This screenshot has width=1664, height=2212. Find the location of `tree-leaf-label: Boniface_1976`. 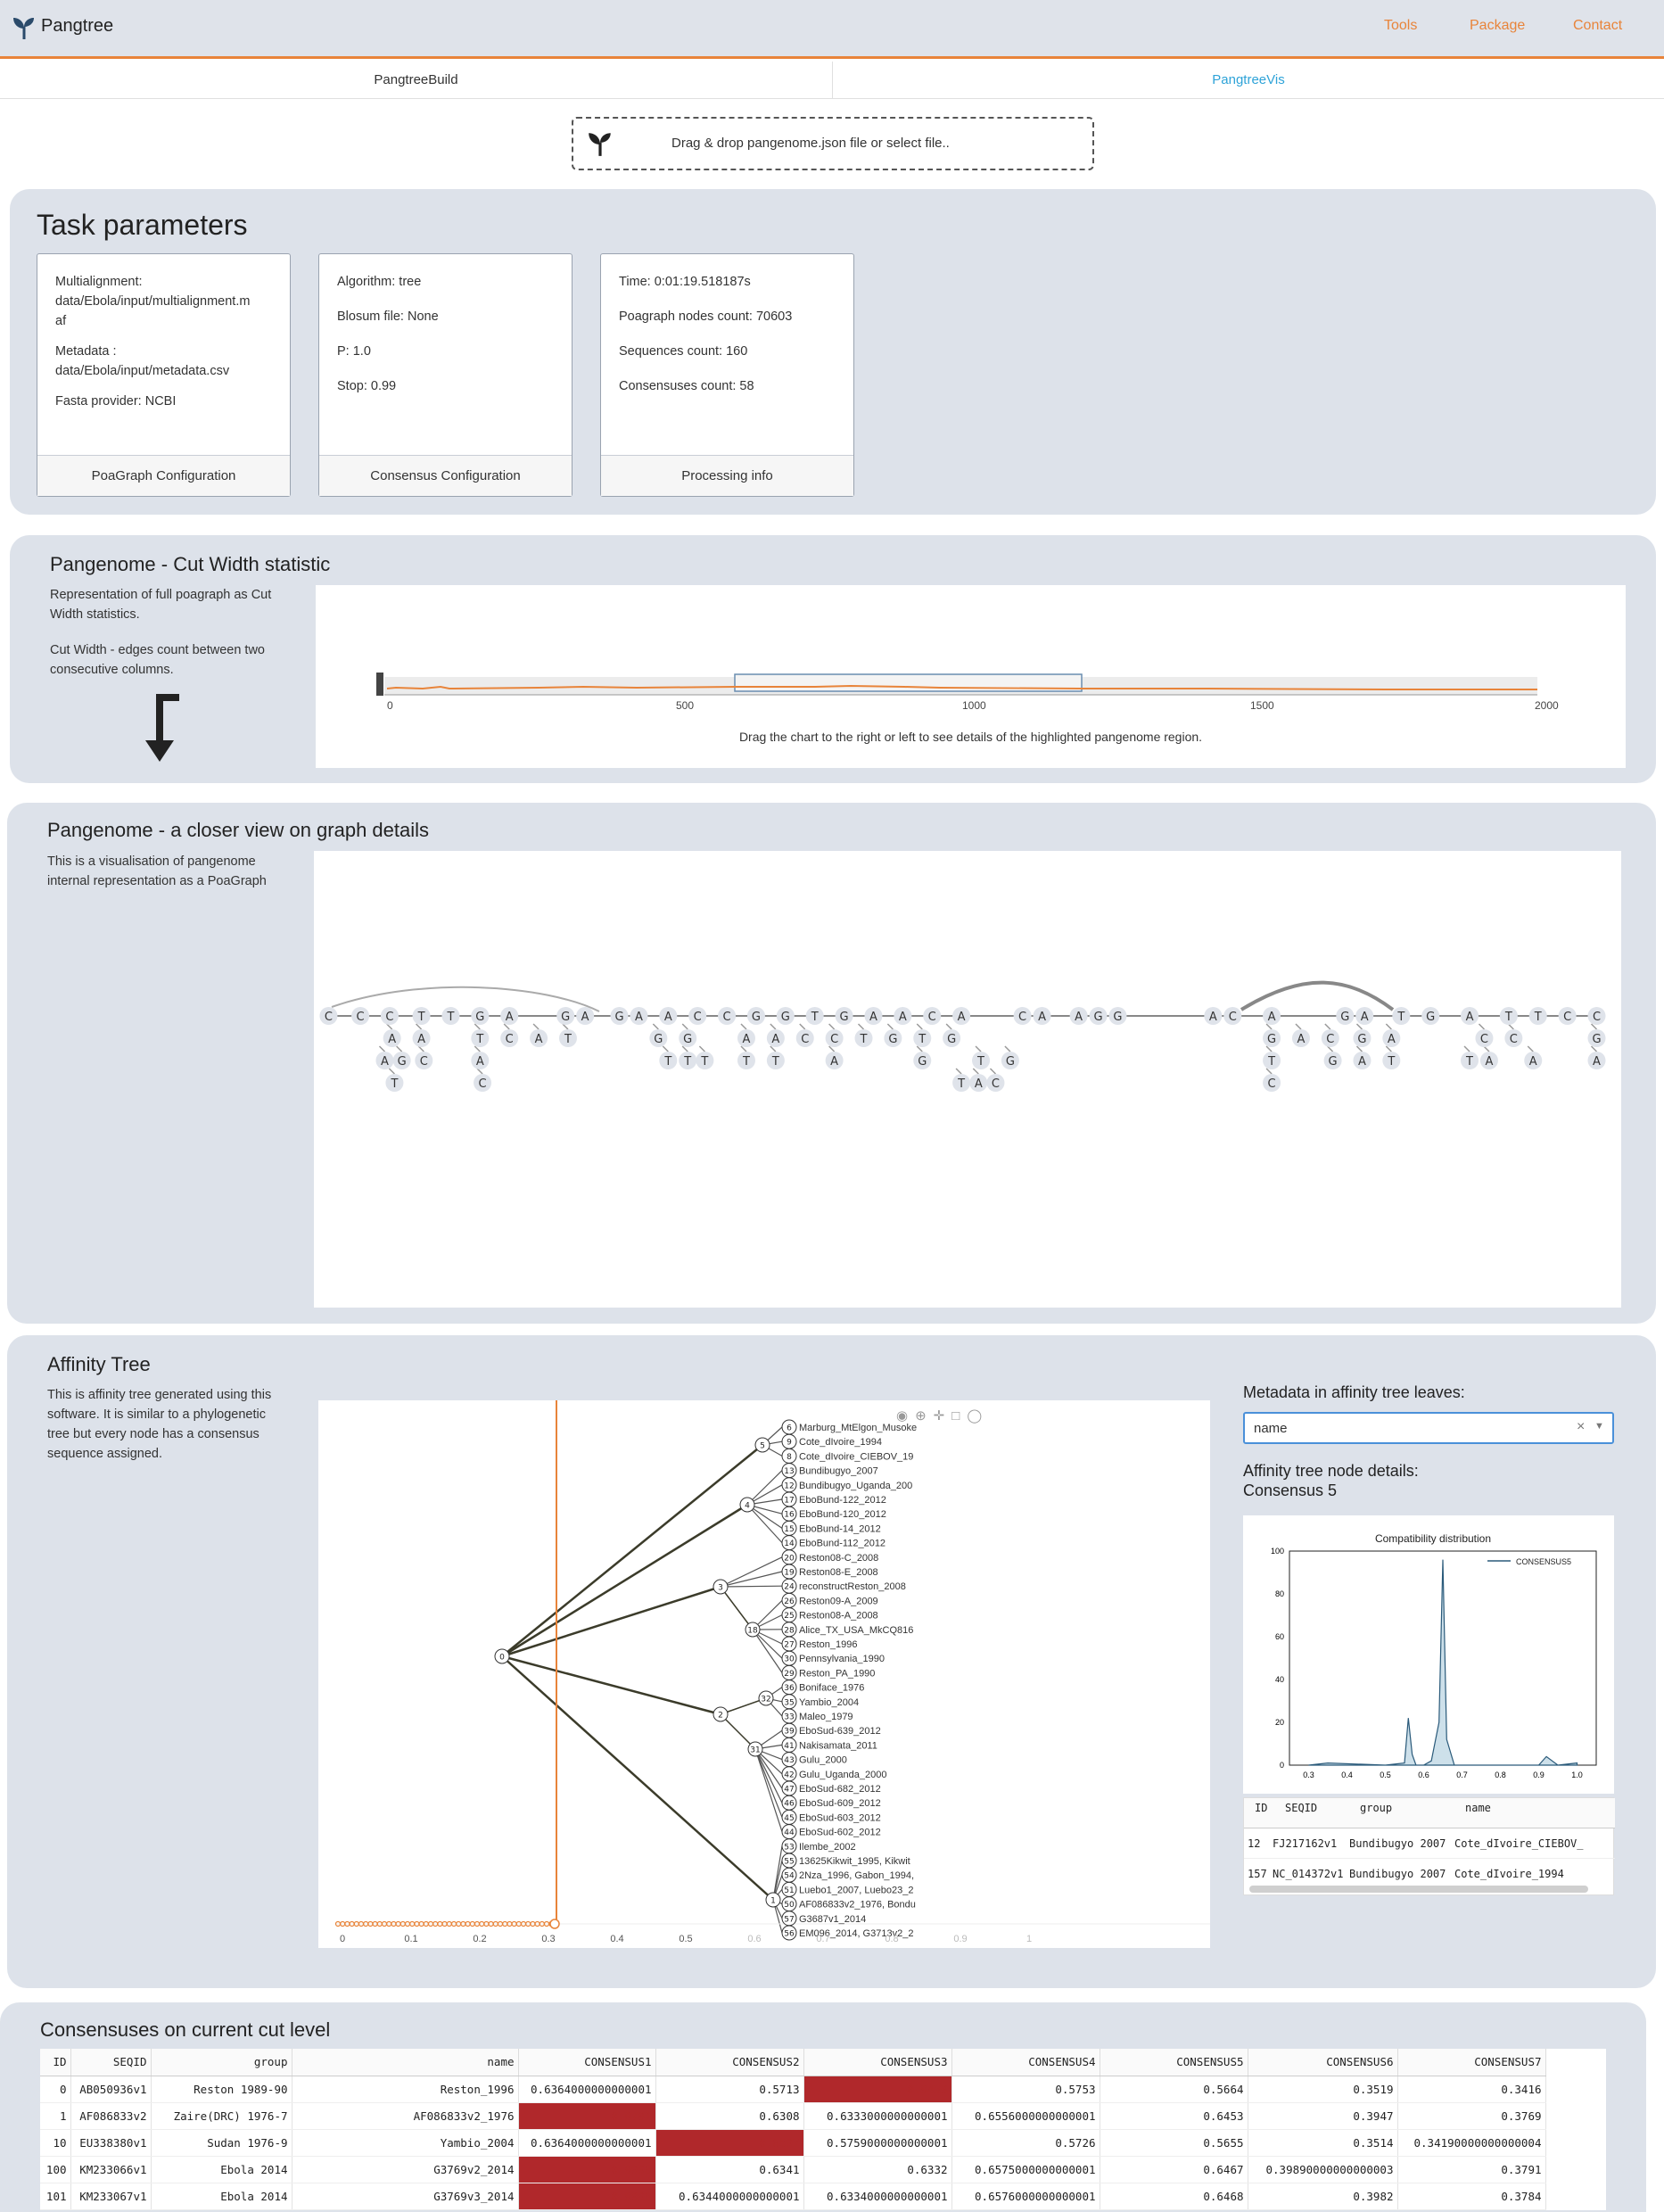

tree-leaf-label: Boniface_1976 is located at coordinates (832, 1689).